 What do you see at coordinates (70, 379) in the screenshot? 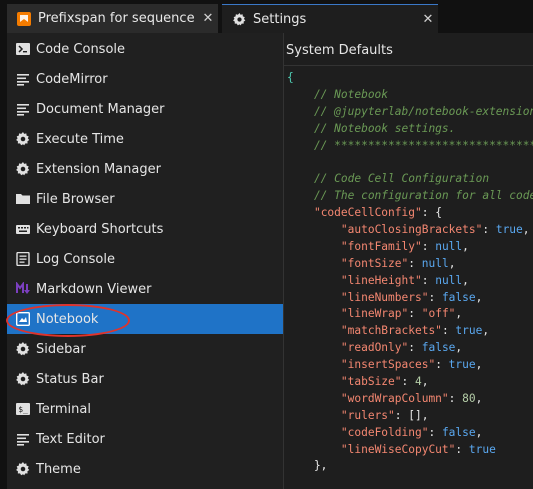
I see `sidebar-item-label: Status Bar` at bounding box center [70, 379].